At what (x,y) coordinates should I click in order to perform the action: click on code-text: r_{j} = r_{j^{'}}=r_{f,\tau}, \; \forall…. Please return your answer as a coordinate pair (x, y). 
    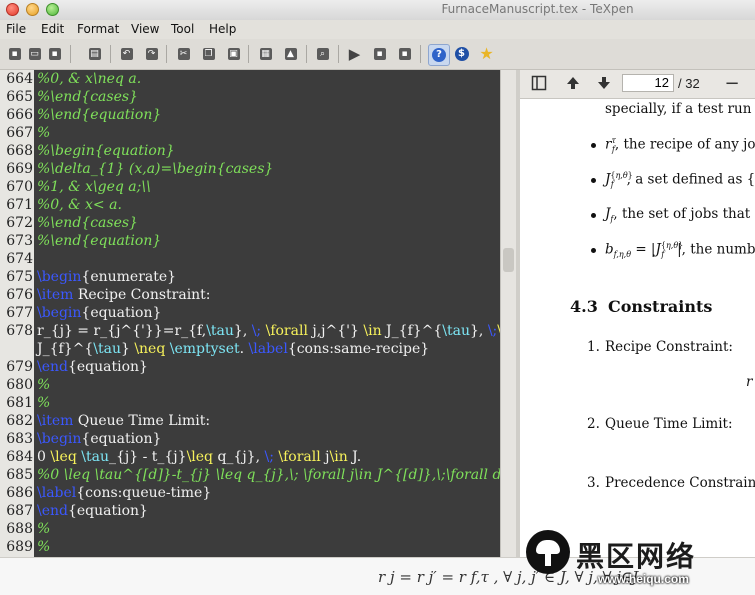
    Looking at the image, I should click on (268, 331).